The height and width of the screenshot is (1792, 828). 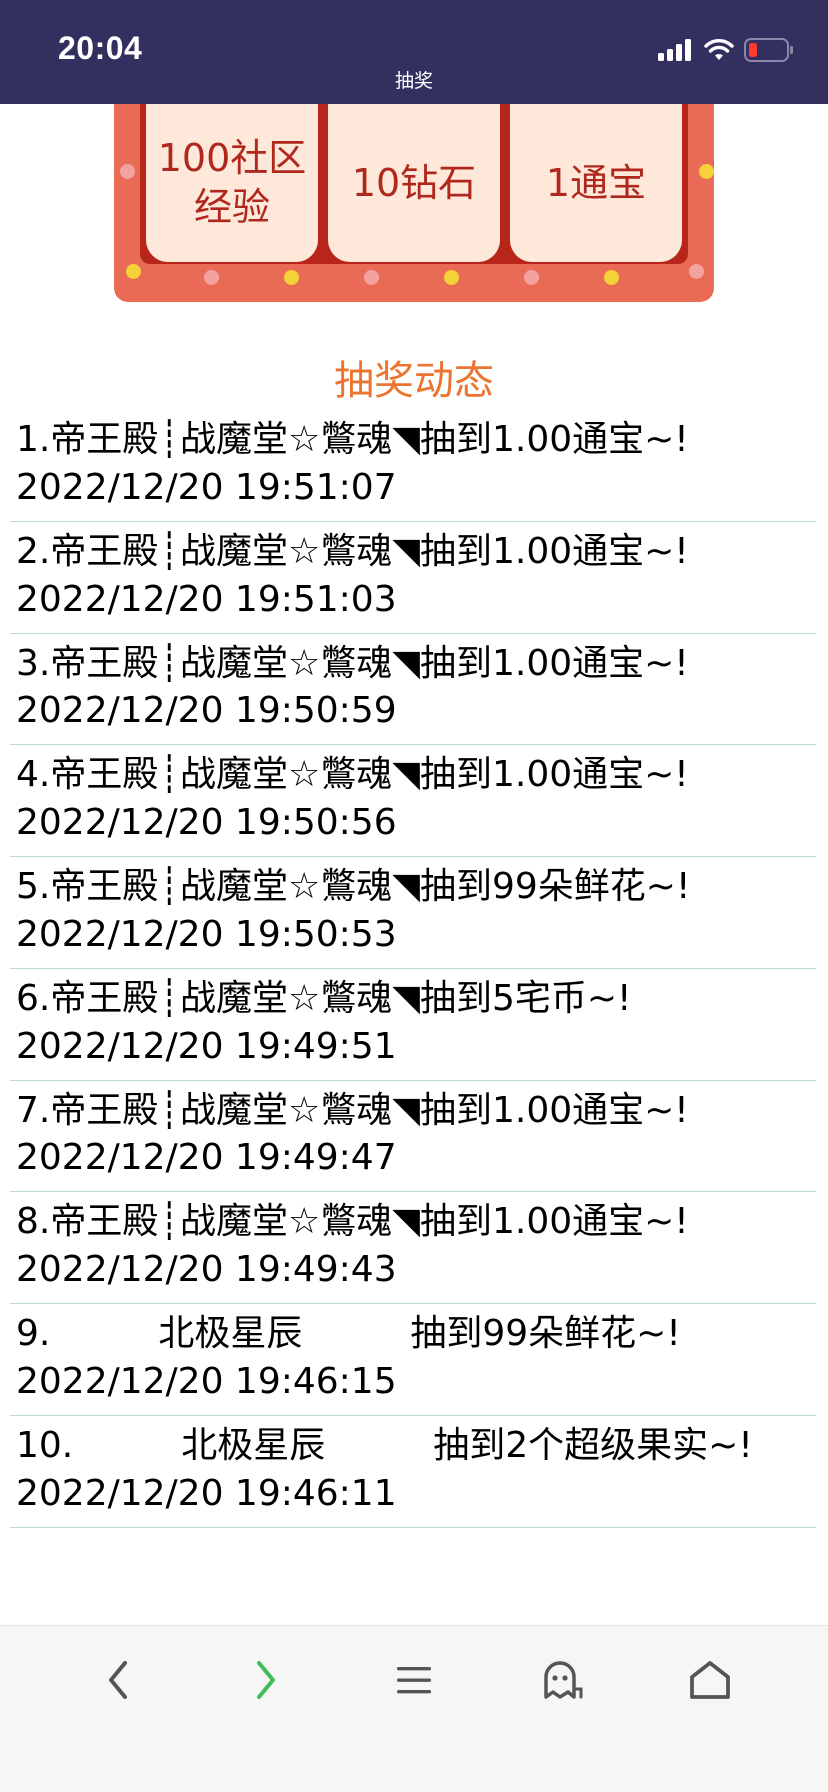 I want to click on browser-toolbar, so click(x=414, y=1708).